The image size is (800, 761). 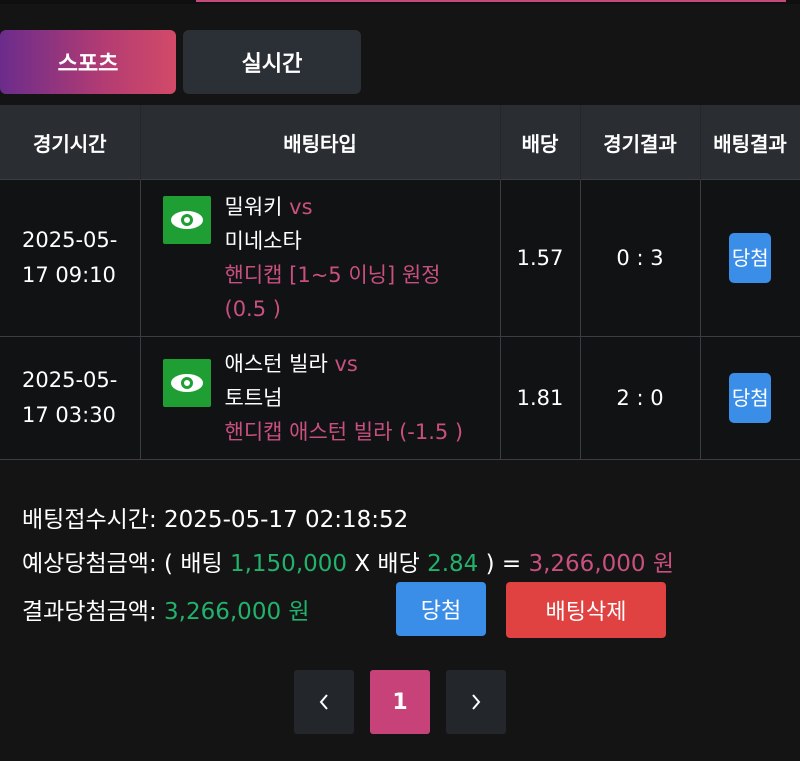 I want to click on match-score: 0 : 3, so click(x=640, y=258).